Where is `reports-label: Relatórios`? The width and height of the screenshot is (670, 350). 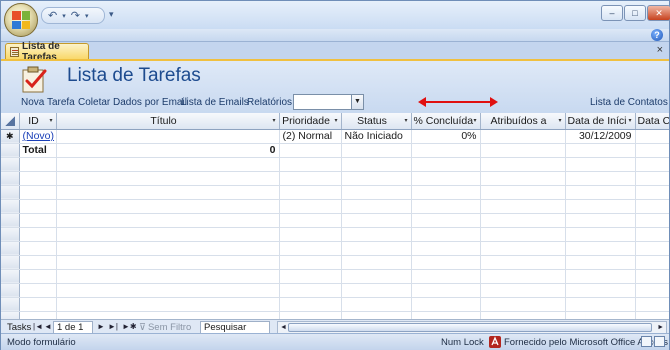
reports-label: Relatórios is located at coordinates (270, 102).